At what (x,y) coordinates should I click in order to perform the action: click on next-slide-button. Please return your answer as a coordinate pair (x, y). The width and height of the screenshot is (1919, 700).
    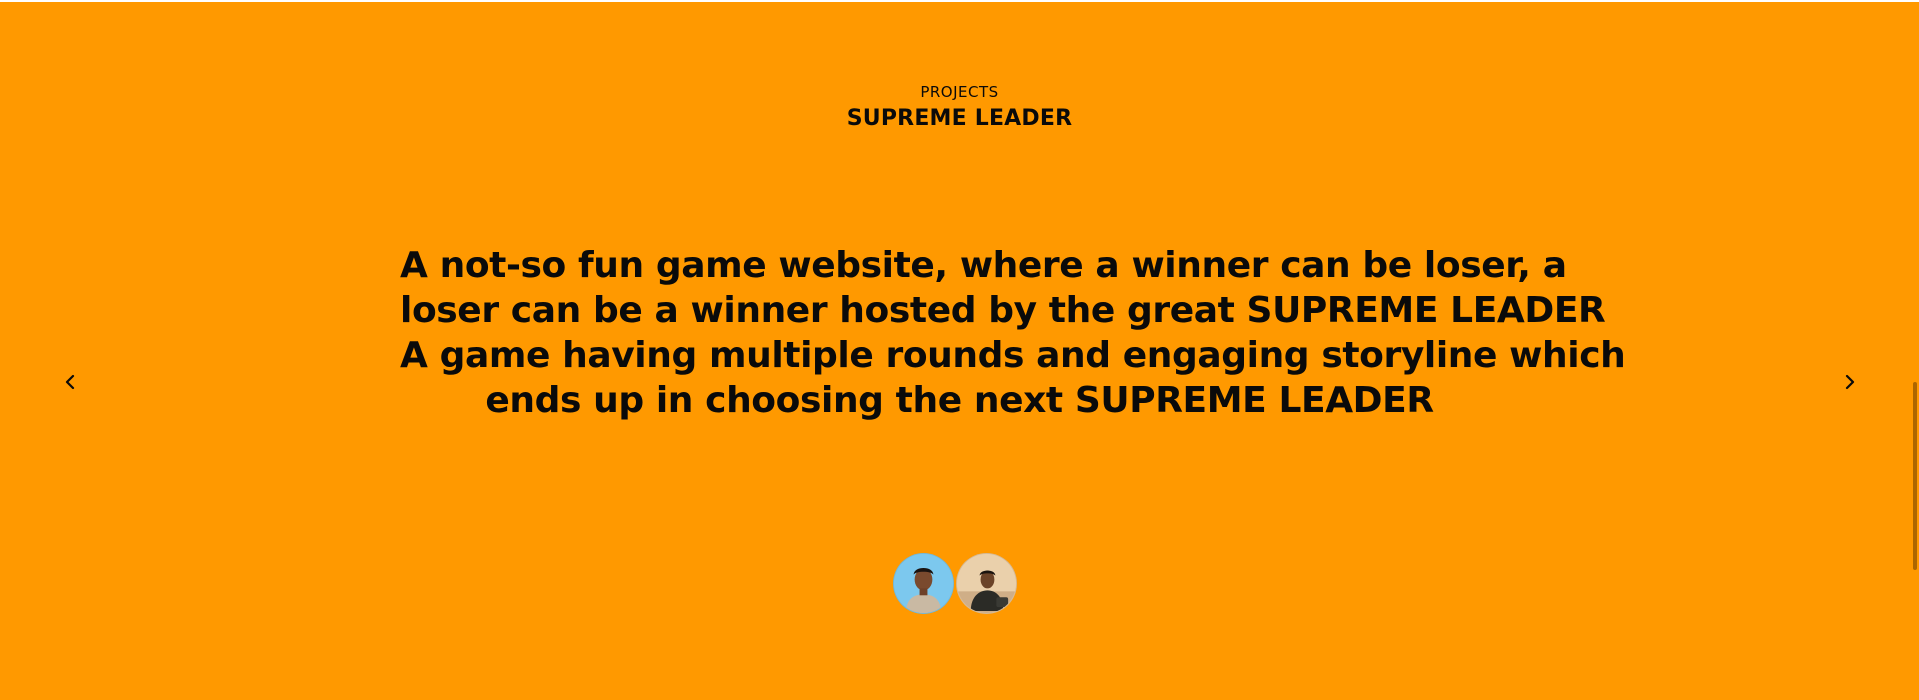
    Looking at the image, I should click on (1850, 382).